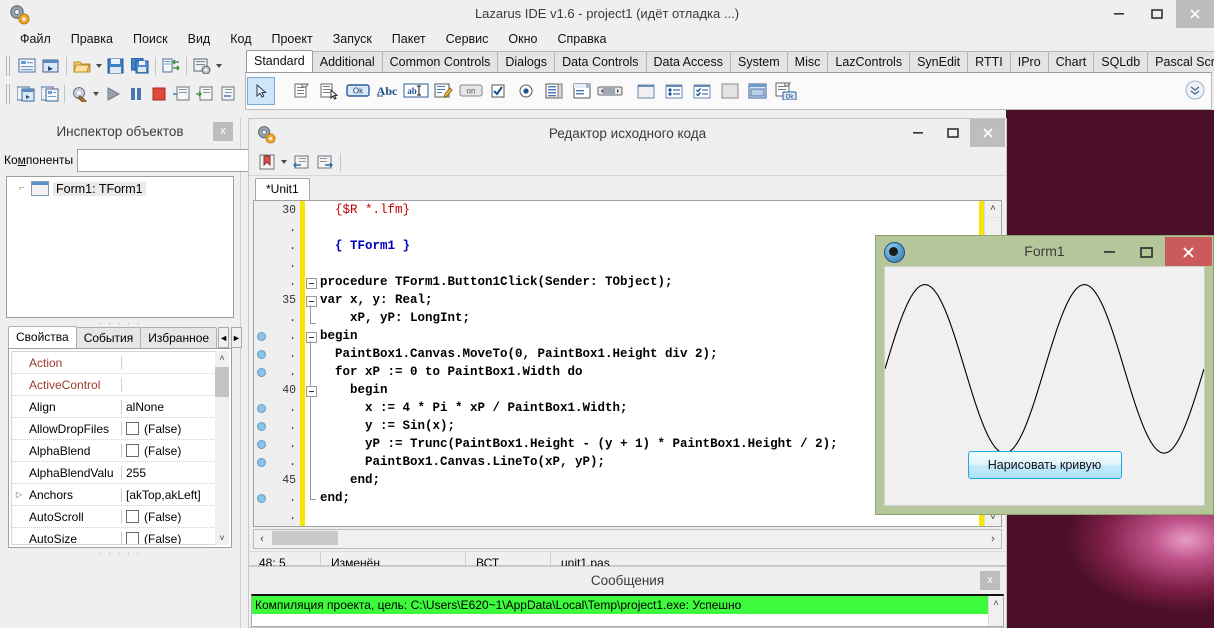  I want to click on menu-item-file: Файл, so click(35, 39).